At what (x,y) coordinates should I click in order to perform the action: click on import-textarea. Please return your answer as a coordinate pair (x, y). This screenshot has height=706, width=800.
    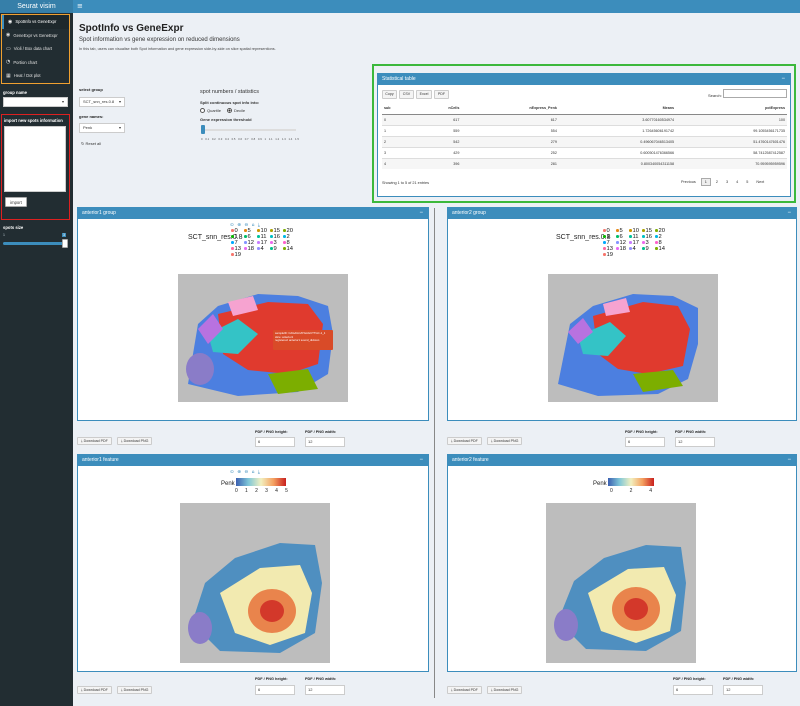
    Looking at the image, I should click on (35, 159).